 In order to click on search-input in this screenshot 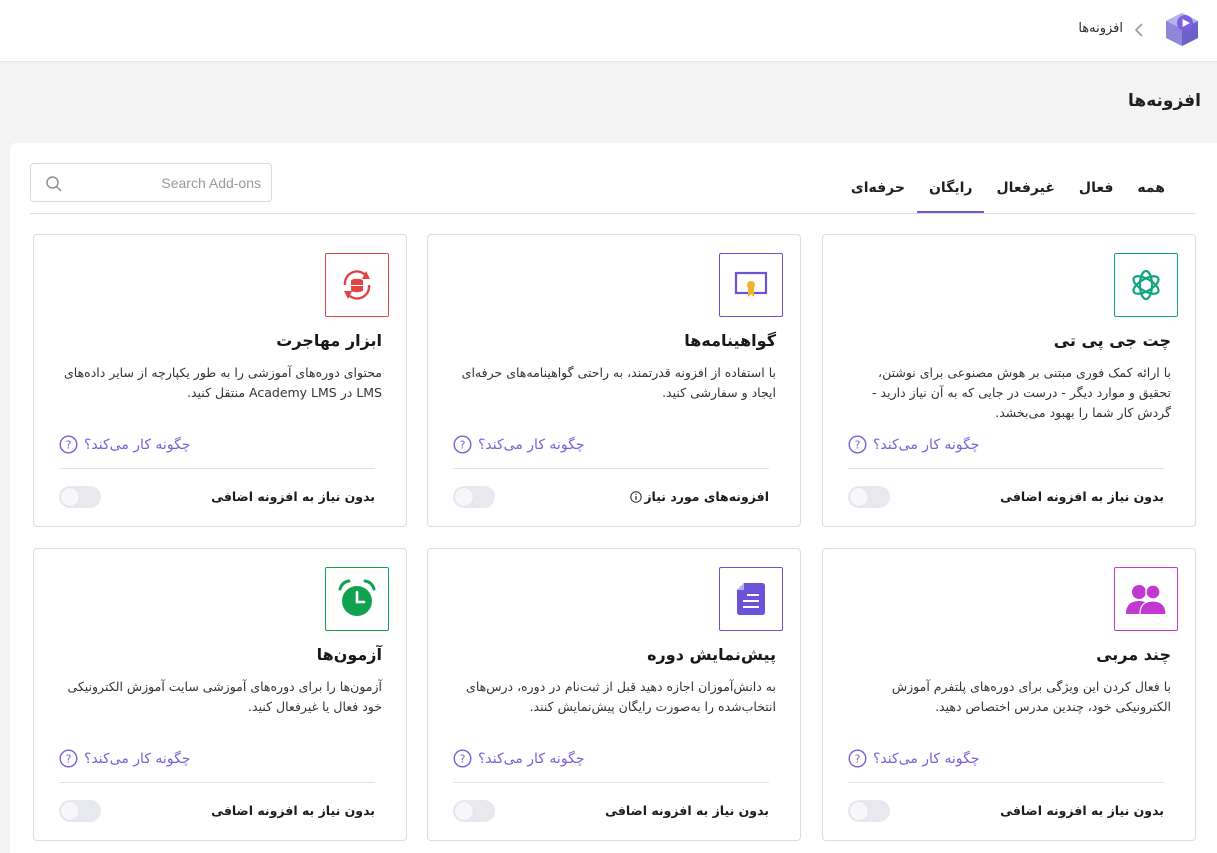, I will do `click(166, 183)`.